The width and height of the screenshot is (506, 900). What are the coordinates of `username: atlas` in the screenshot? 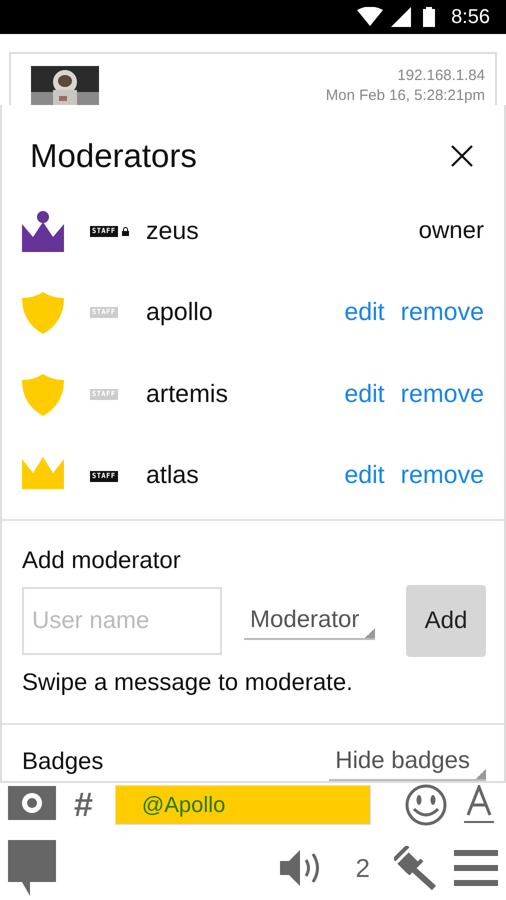 It's located at (172, 476).